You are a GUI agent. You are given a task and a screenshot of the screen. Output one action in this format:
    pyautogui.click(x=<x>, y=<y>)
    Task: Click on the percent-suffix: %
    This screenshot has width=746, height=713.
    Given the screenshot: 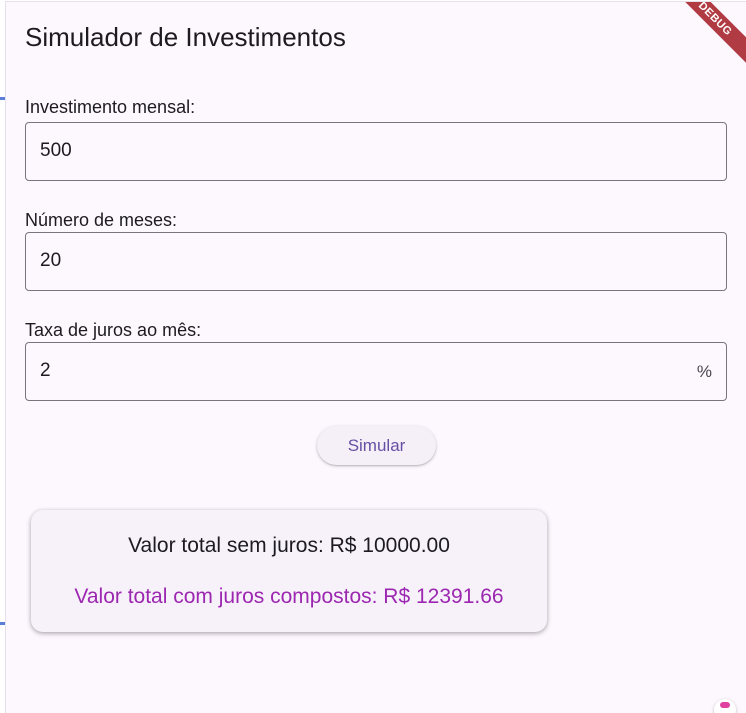 What is the action you would take?
    pyautogui.click(x=704, y=371)
    